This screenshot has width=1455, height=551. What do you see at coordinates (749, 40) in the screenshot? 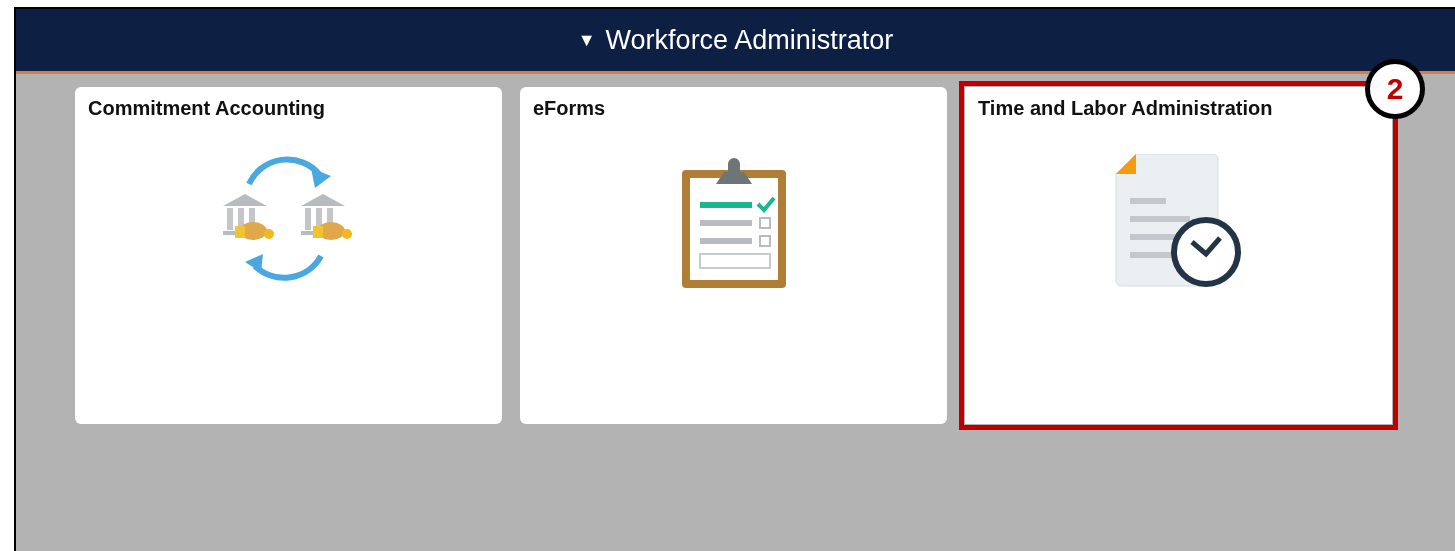
I see `page-title: Workforce Administrator` at bounding box center [749, 40].